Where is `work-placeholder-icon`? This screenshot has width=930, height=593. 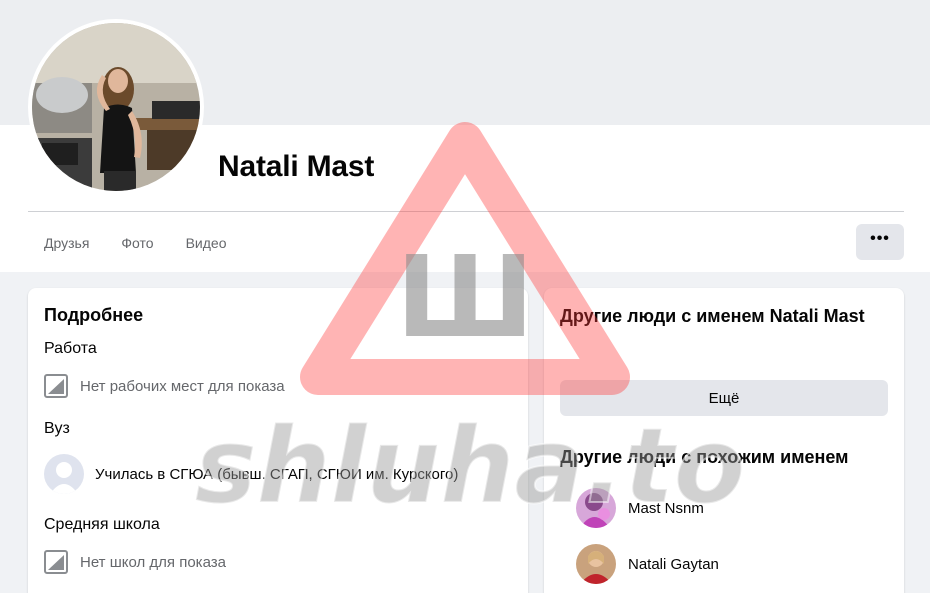 work-placeholder-icon is located at coordinates (56, 386).